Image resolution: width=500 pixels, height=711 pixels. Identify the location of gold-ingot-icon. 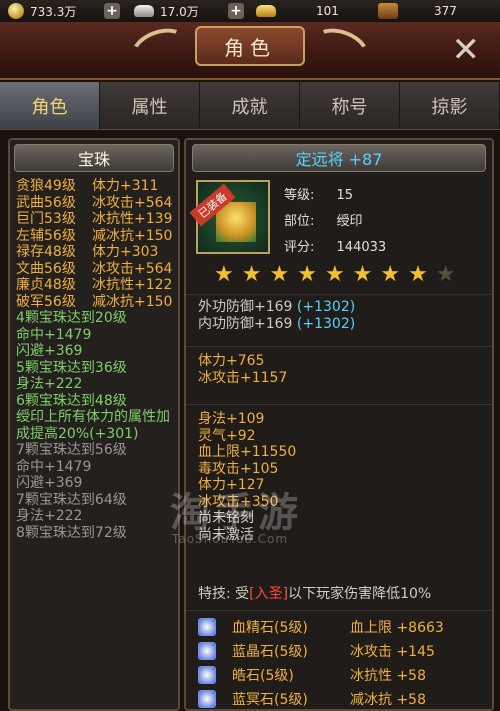
(266, 11).